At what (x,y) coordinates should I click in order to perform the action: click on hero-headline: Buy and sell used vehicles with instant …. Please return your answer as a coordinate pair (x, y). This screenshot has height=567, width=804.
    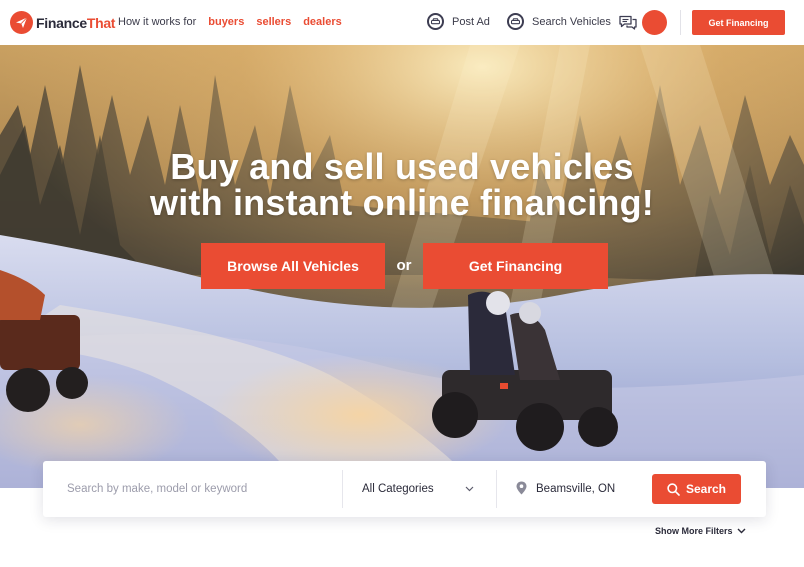
    Looking at the image, I should click on (402, 185).